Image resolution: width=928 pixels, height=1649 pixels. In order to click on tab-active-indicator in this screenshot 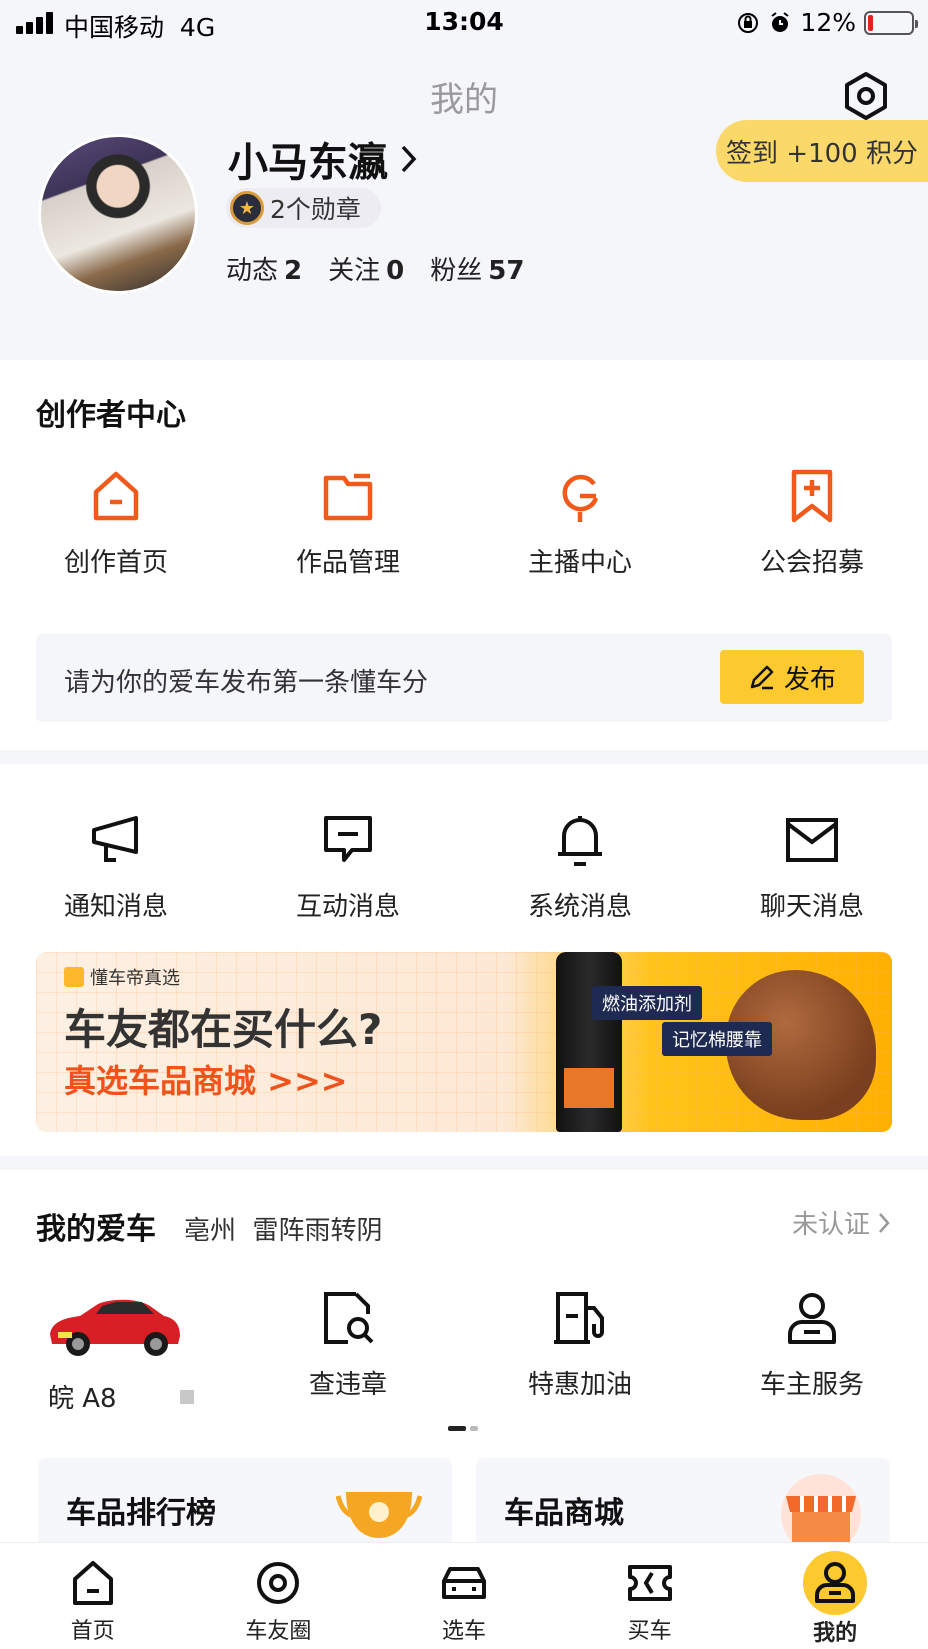, I will do `click(835, 1583)`.